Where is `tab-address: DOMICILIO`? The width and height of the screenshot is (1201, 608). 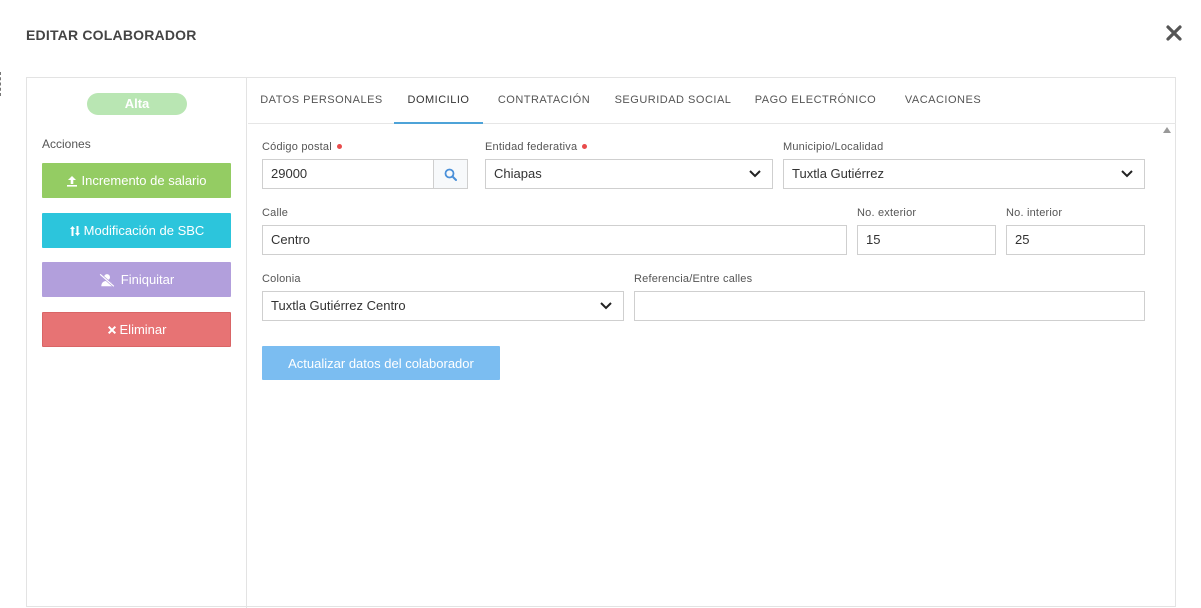
tab-address: DOMICILIO is located at coordinates (438, 101).